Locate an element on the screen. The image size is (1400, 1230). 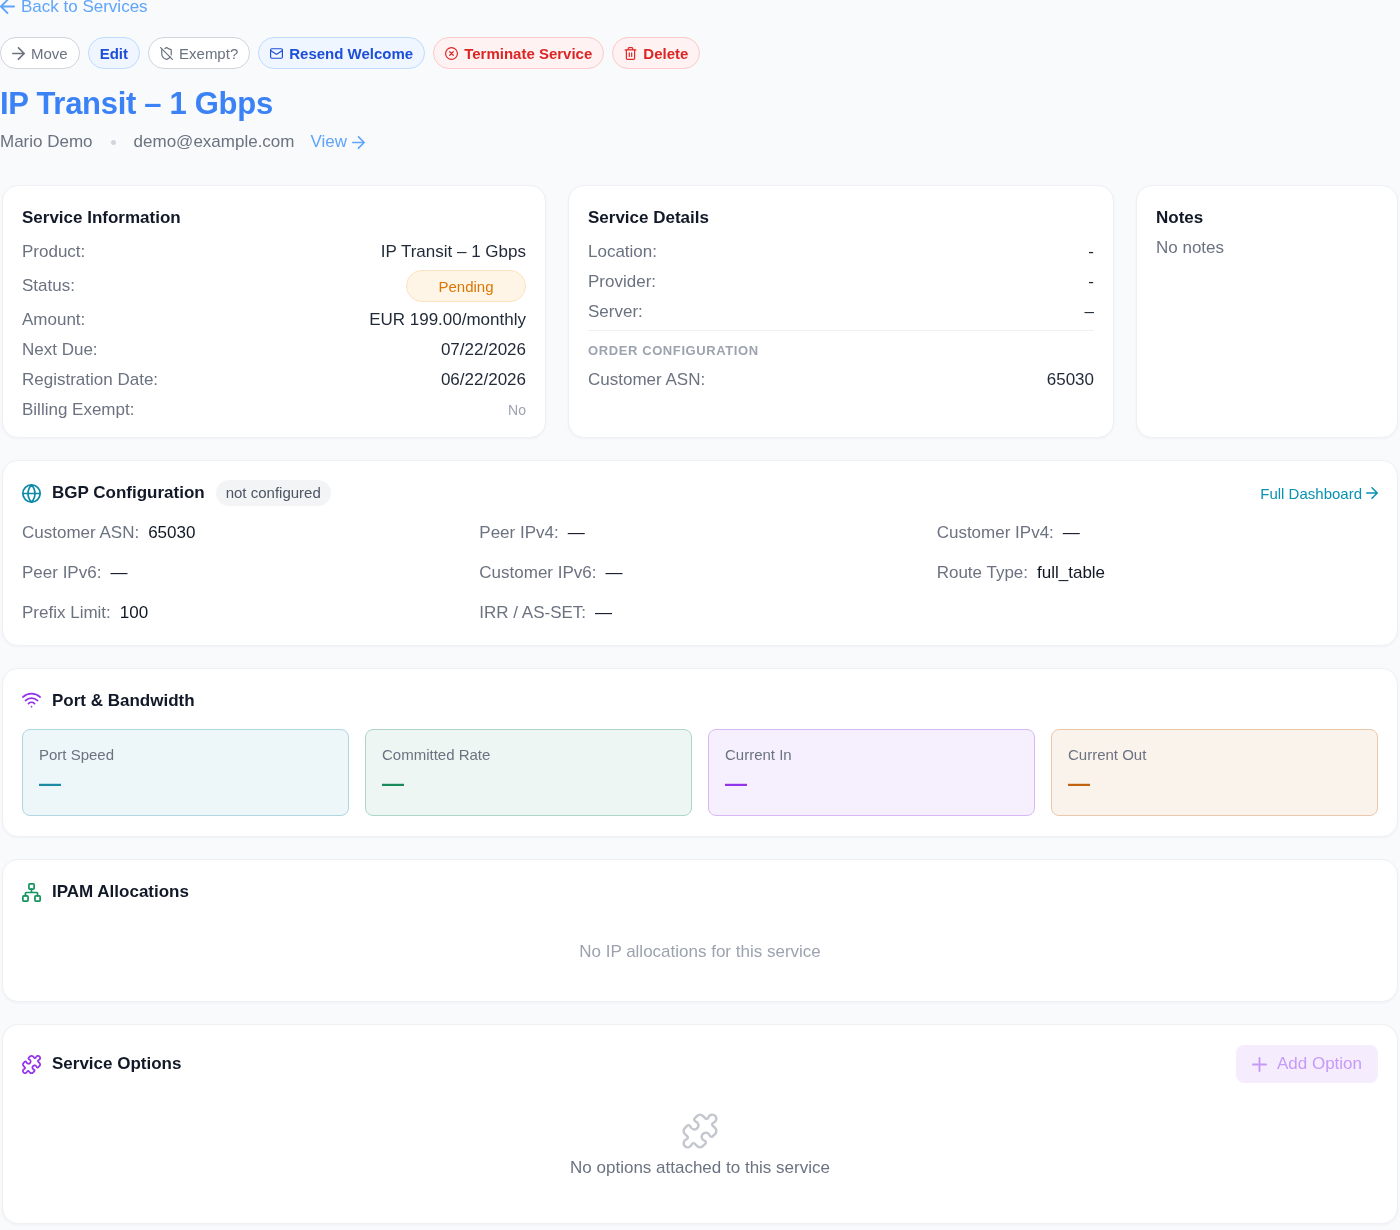
field-label: IRR / AS-SET: is located at coordinates (533, 613).